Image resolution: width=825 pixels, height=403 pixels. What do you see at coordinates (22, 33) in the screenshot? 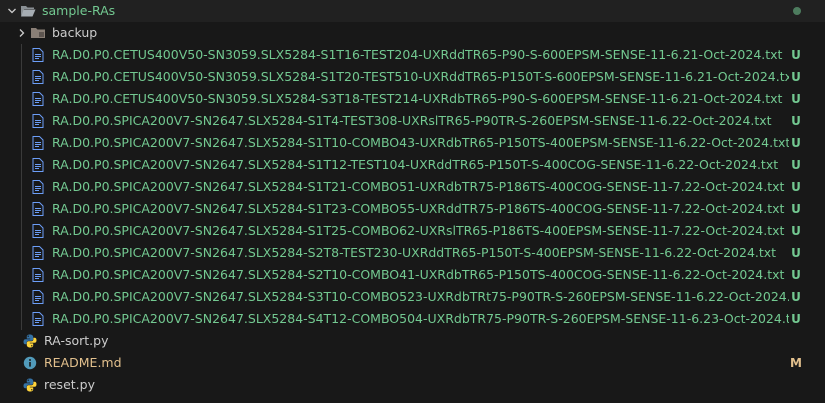
I see `chevron-right-icon` at bounding box center [22, 33].